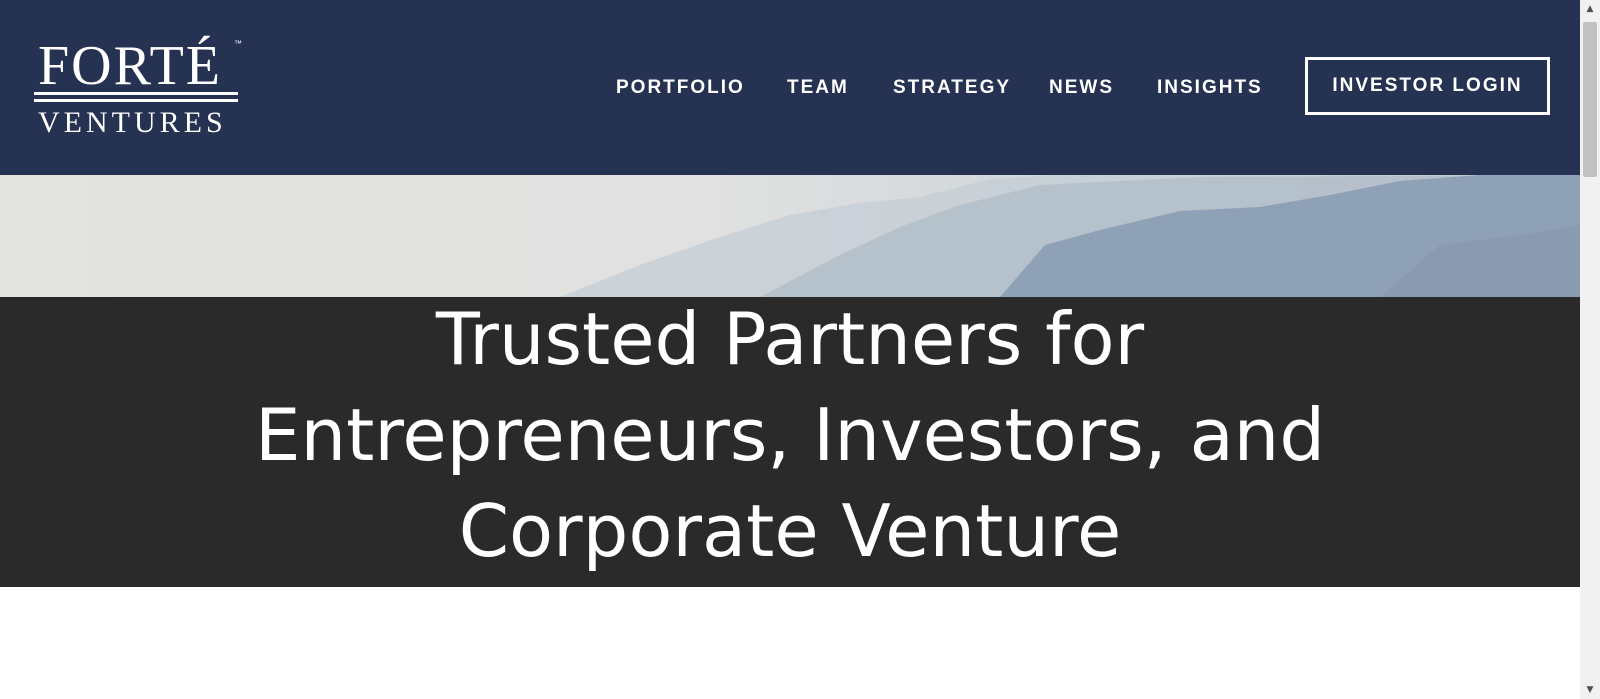 The width and height of the screenshot is (1600, 699). Describe the element at coordinates (790, 531) in the screenshot. I see `hero-title-line: Corporate Venture` at that location.